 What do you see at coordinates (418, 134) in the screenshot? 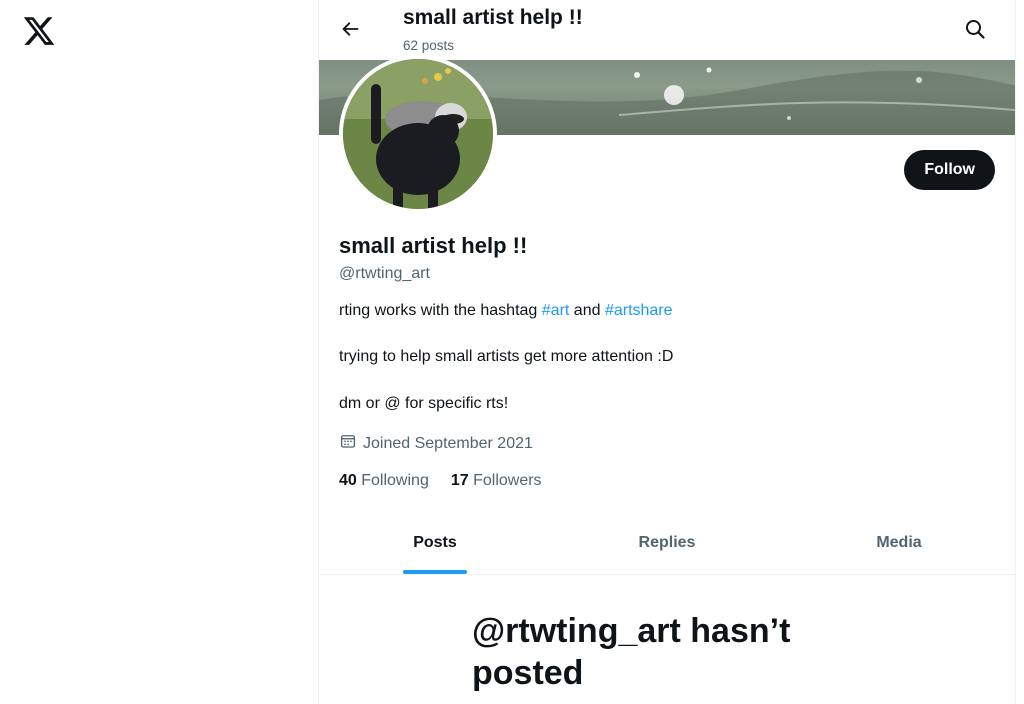
I see `avatar` at bounding box center [418, 134].